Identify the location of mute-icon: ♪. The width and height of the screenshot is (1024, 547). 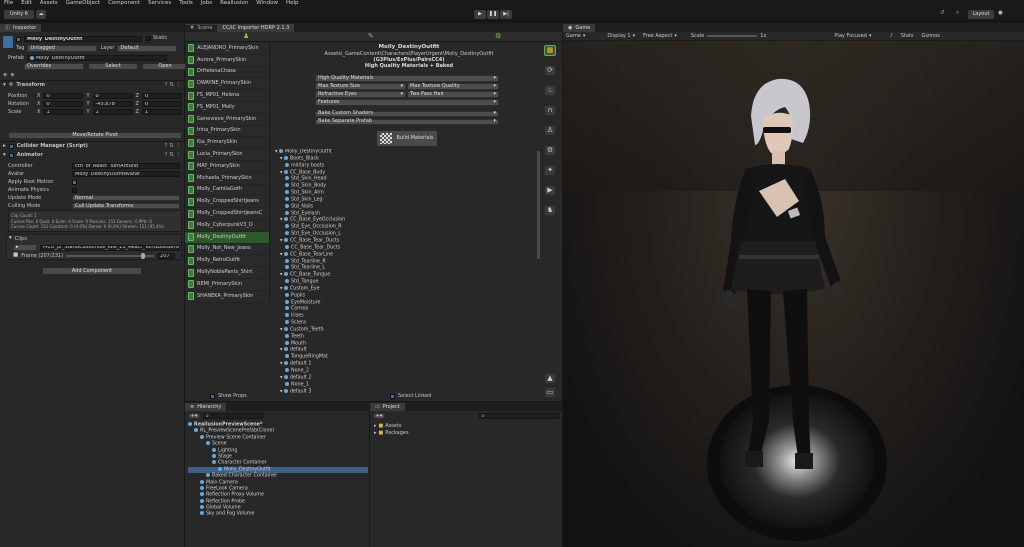
(890, 36).